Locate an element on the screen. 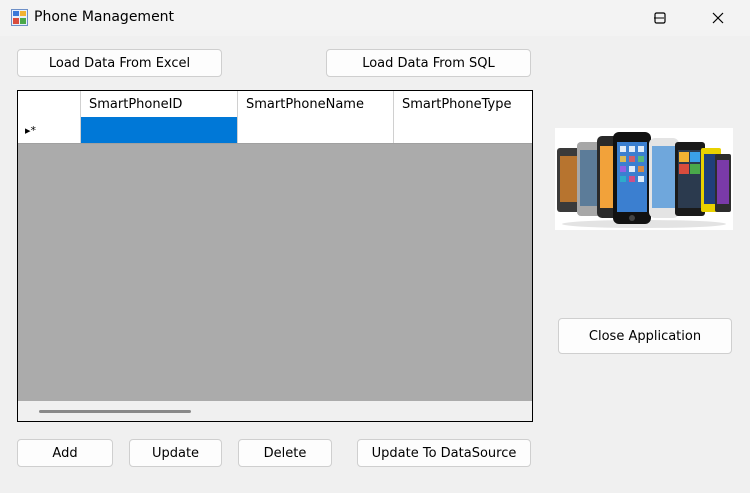 This screenshot has height=493, width=750. close-application-button: Close Application is located at coordinates (645, 336).